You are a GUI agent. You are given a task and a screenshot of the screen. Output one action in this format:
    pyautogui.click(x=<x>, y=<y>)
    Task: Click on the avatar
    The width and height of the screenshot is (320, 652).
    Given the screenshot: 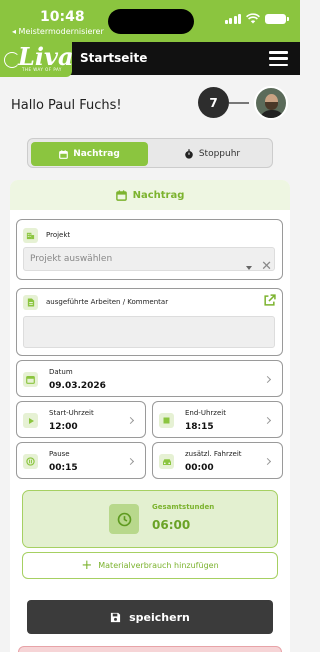 What is the action you would take?
    pyautogui.click(x=271, y=103)
    